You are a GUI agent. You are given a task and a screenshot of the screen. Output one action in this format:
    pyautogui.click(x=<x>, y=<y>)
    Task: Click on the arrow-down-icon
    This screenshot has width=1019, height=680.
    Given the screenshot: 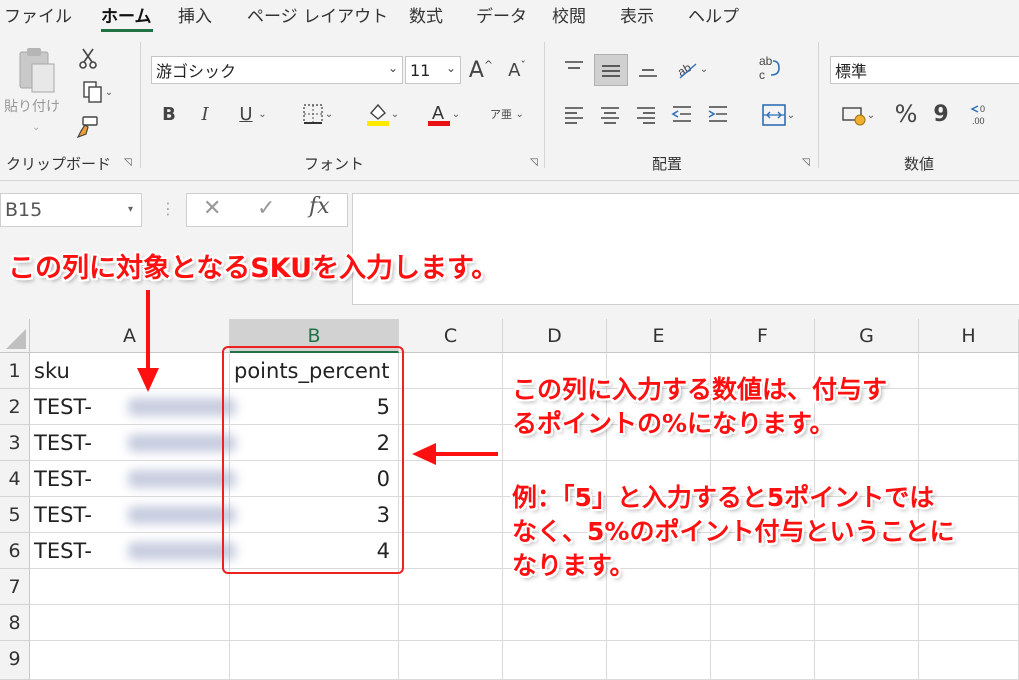 What is the action you would take?
    pyautogui.click(x=148, y=341)
    